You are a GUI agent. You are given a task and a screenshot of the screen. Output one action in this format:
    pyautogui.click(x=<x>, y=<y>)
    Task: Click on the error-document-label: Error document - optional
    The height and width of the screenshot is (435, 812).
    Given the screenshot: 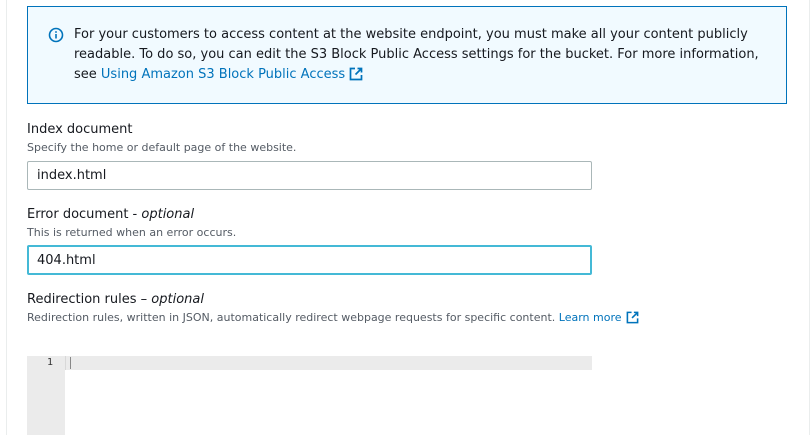 What is the action you would take?
    pyautogui.click(x=110, y=214)
    